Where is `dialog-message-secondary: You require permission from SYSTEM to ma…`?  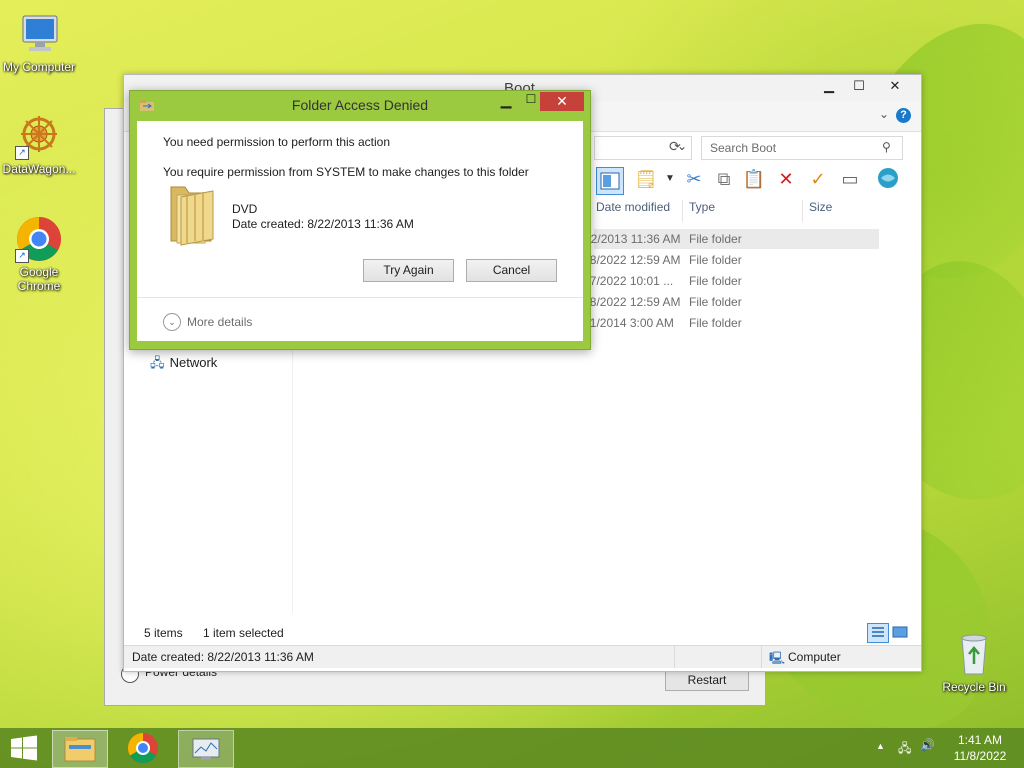 dialog-message-secondary: You require permission from SYSTEM to ma… is located at coordinates (346, 172).